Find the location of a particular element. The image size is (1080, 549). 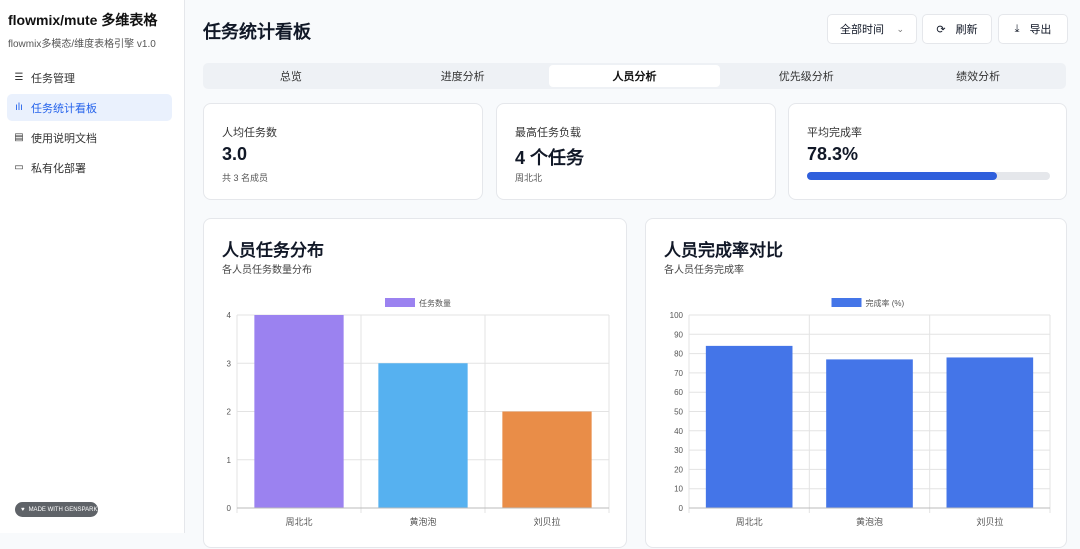

y-tick-label: 4 is located at coordinates (229, 315).